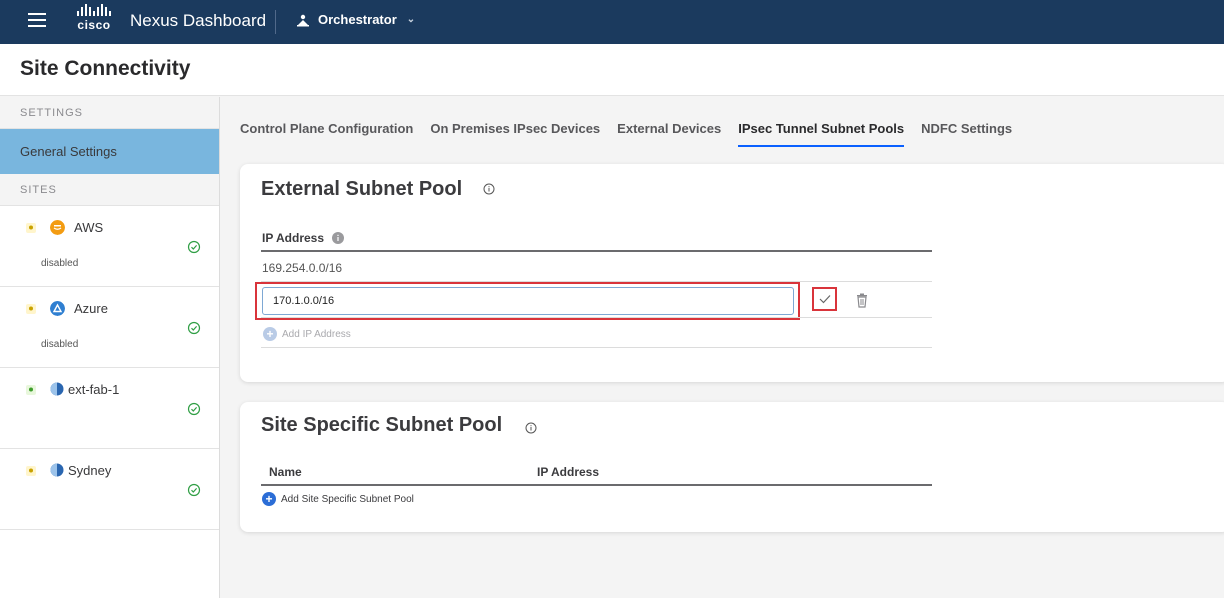  I want to click on azure-logo-icon, so click(57, 308).